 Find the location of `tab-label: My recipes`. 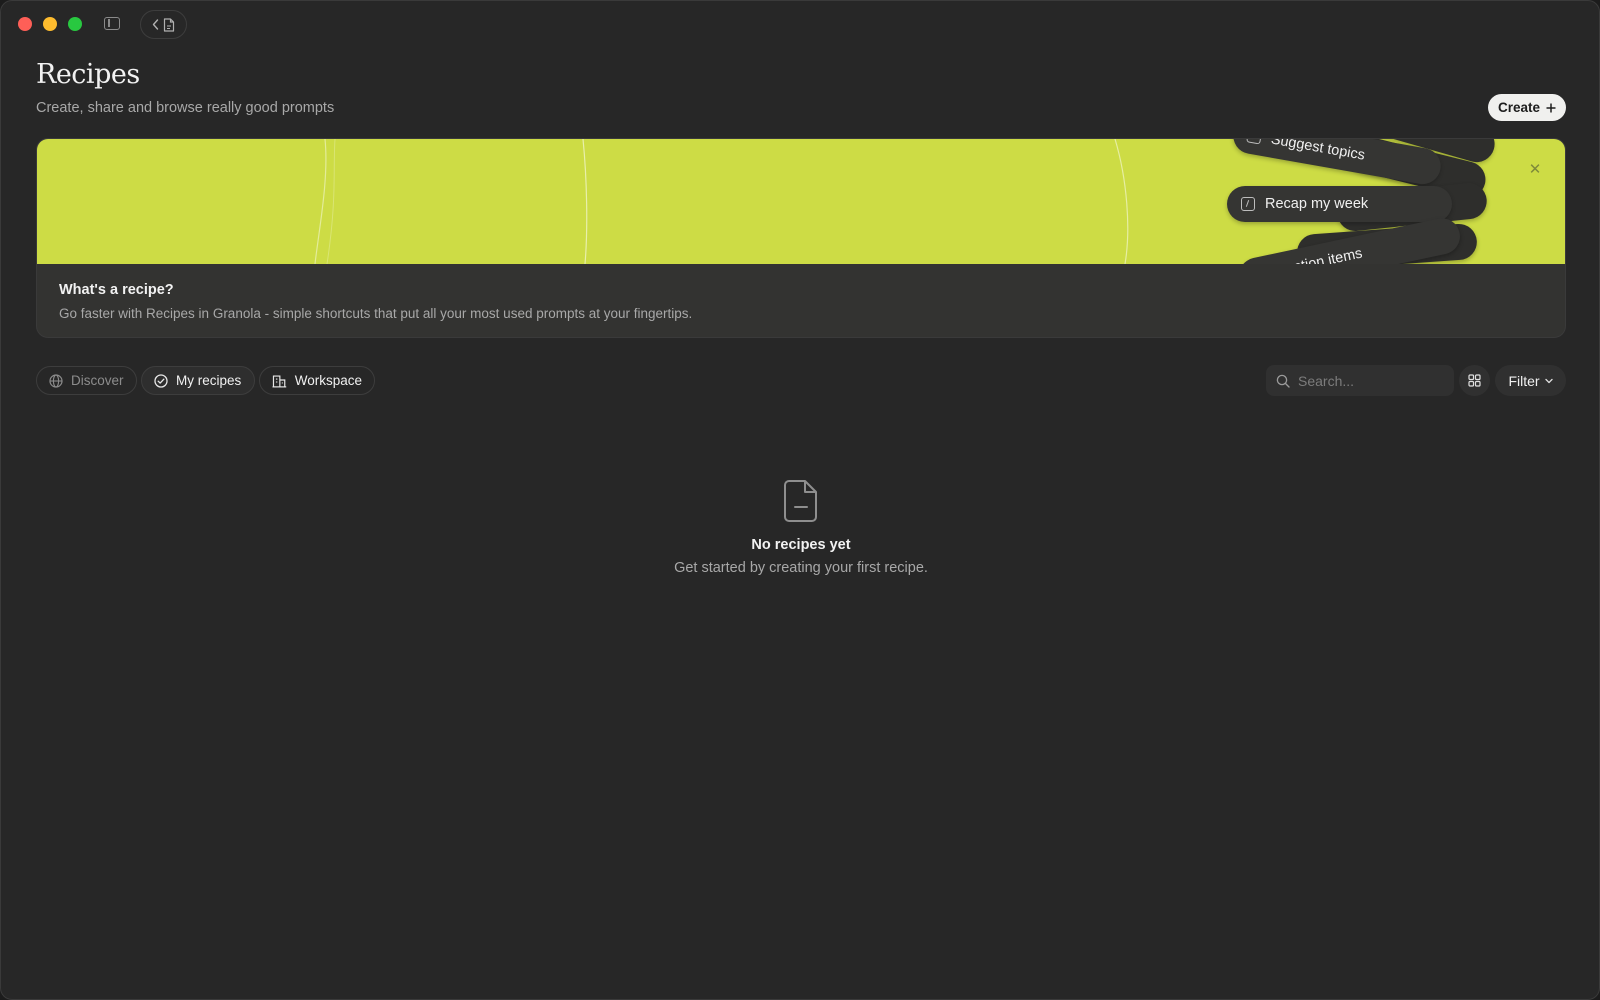

tab-label: My recipes is located at coordinates (209, 380).